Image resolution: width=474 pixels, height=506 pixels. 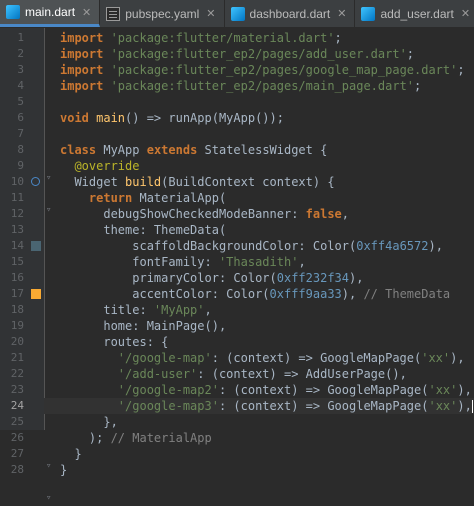 I want to click on code-token: return, so click(x=114, y=198).